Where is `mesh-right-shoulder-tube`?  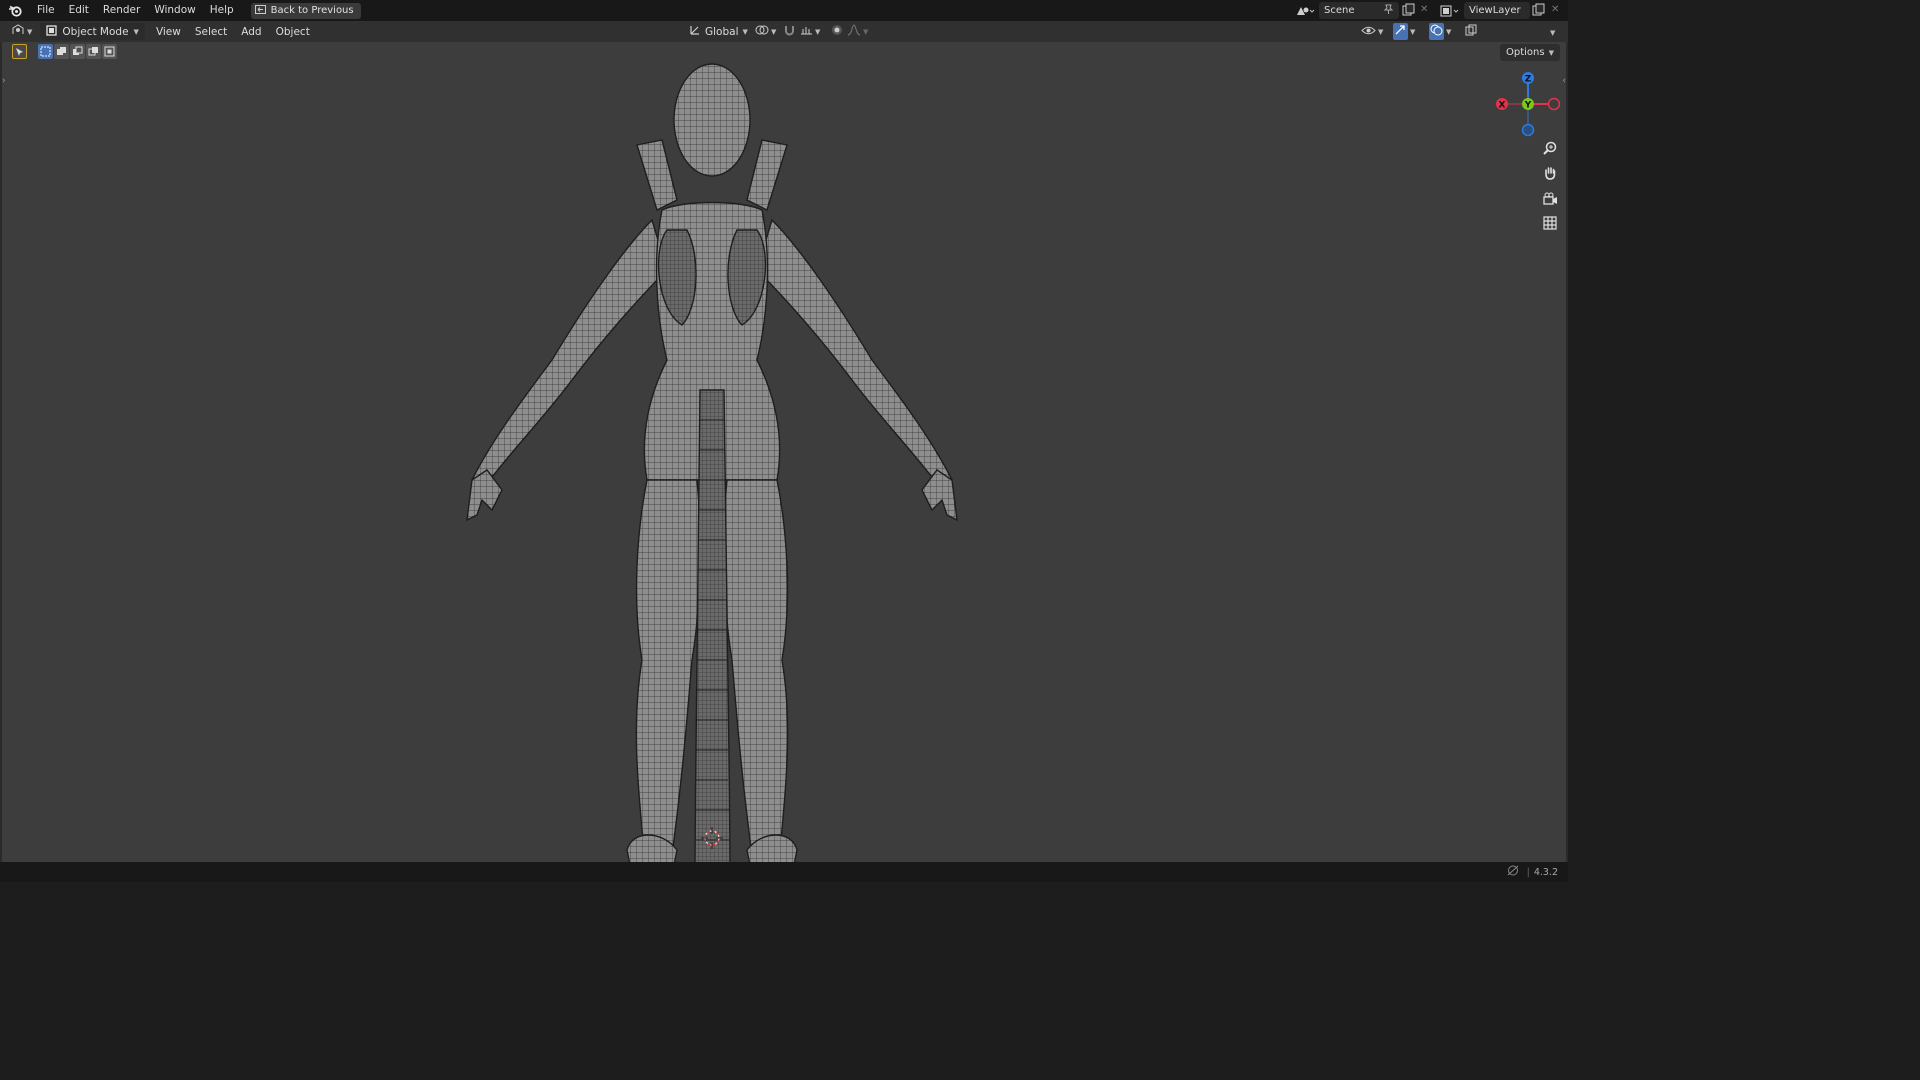
mesh-right-shoulder-tube is located at coordinates (767, 175).